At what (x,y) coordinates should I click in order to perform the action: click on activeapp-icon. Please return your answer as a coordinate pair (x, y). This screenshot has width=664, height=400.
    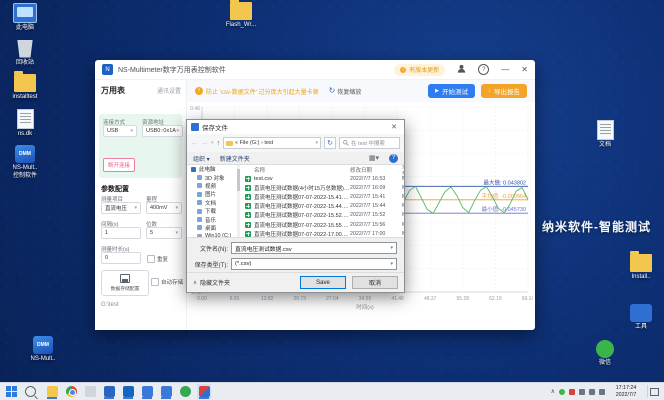
    Looking at the image, I should click on (204, 391).